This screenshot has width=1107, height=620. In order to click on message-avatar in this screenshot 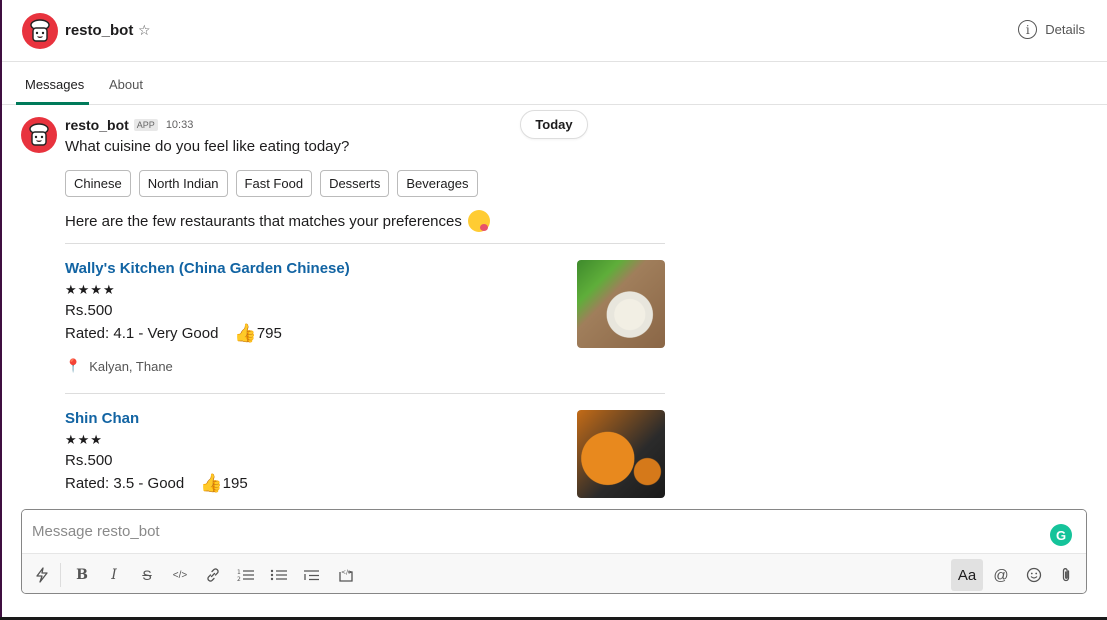, I will do `click(39, 135)`.